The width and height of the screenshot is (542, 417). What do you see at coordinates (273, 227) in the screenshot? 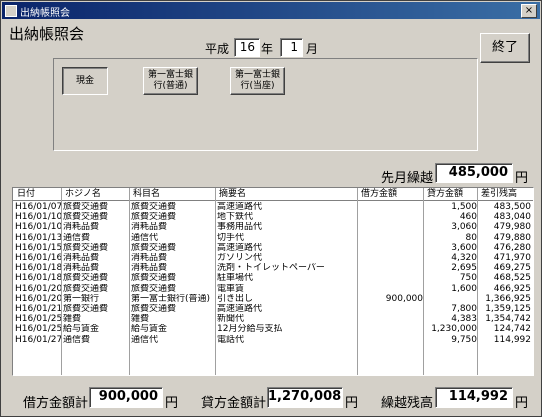
I see `table-row: H16/01/10 消耗品費 消耗品費 事務用品代 3,060 479,980` at bounding box center [273, 227].